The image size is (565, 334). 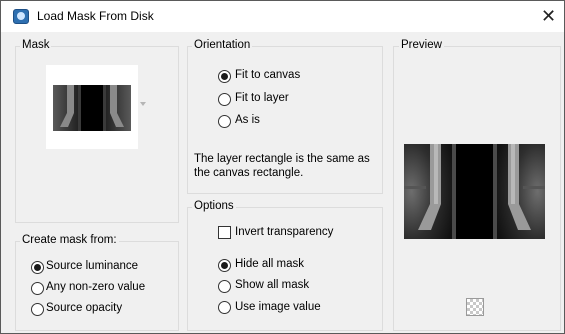 I want to click on mask-thumbnail, so click(x=92, y=107).